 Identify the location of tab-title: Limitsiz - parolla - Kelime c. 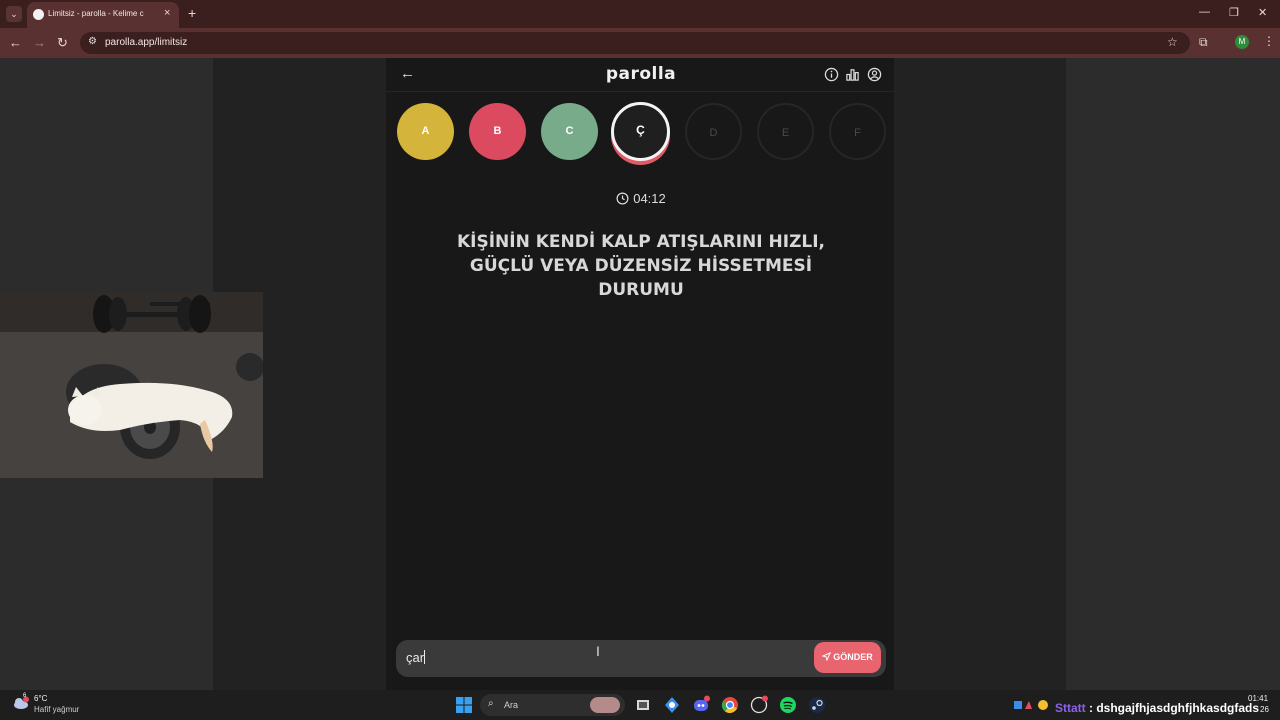
(96, 13).